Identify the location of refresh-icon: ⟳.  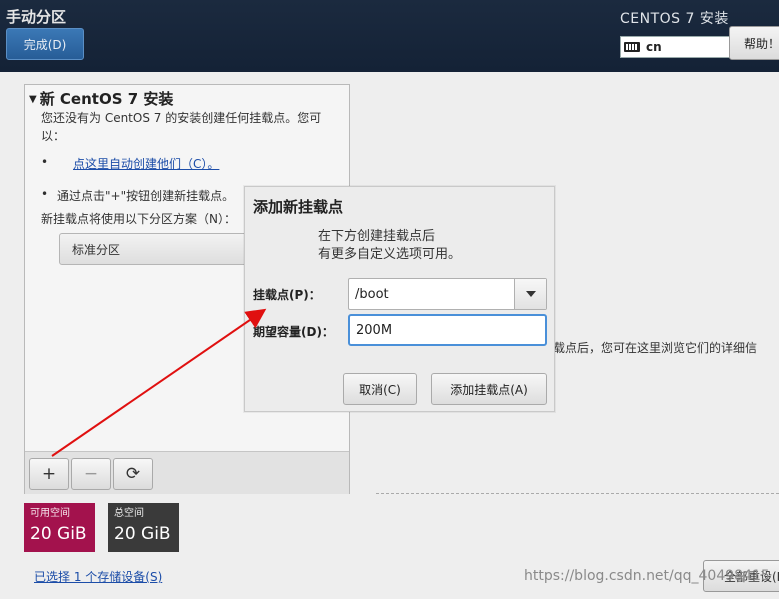
(133, 474).